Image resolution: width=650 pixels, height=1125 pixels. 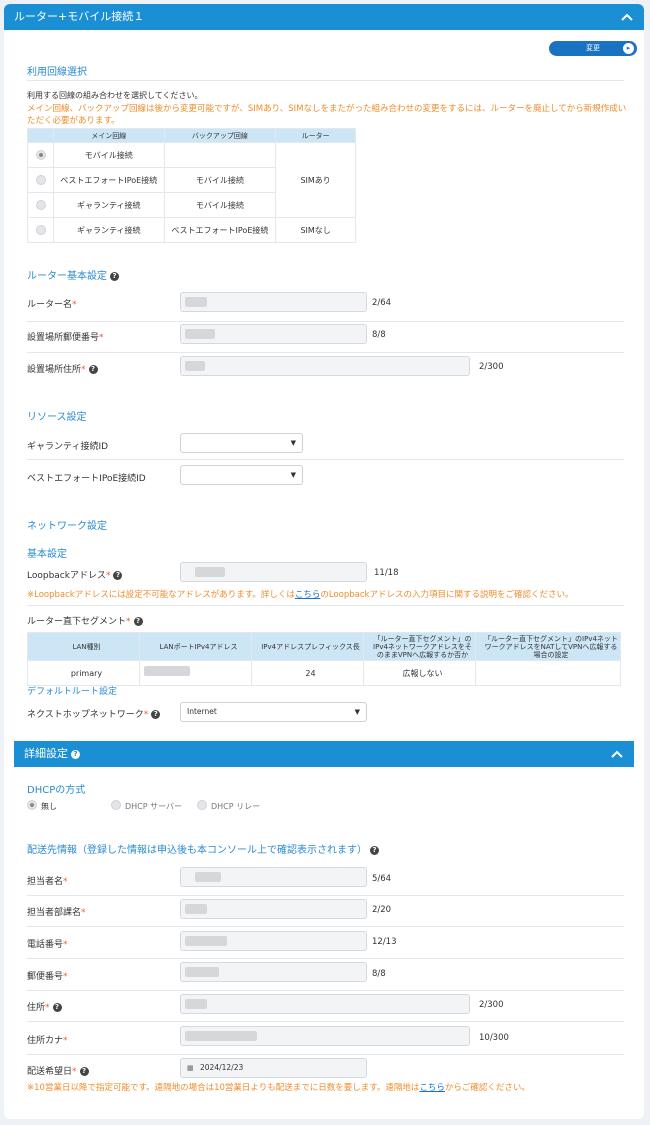 What do you see at coordinates (44, 1006) in the screenshot?
I see `address-label: 住所*?` at bounding box center [44, 1006].